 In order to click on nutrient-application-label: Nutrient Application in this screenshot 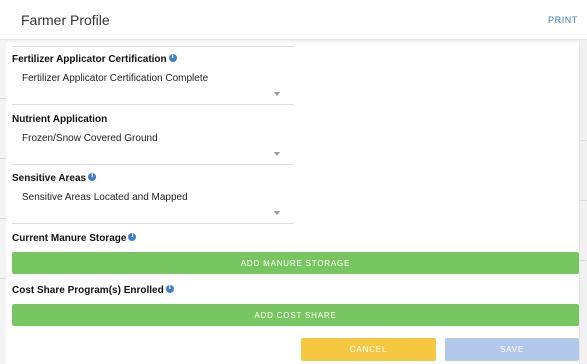, I will do `click(59, 119)`.